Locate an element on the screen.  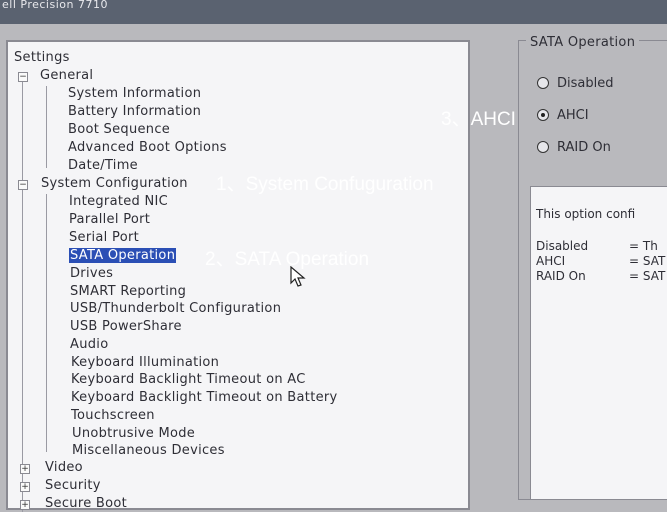
help-row-value: = Th is located at coordinates (643, 246).